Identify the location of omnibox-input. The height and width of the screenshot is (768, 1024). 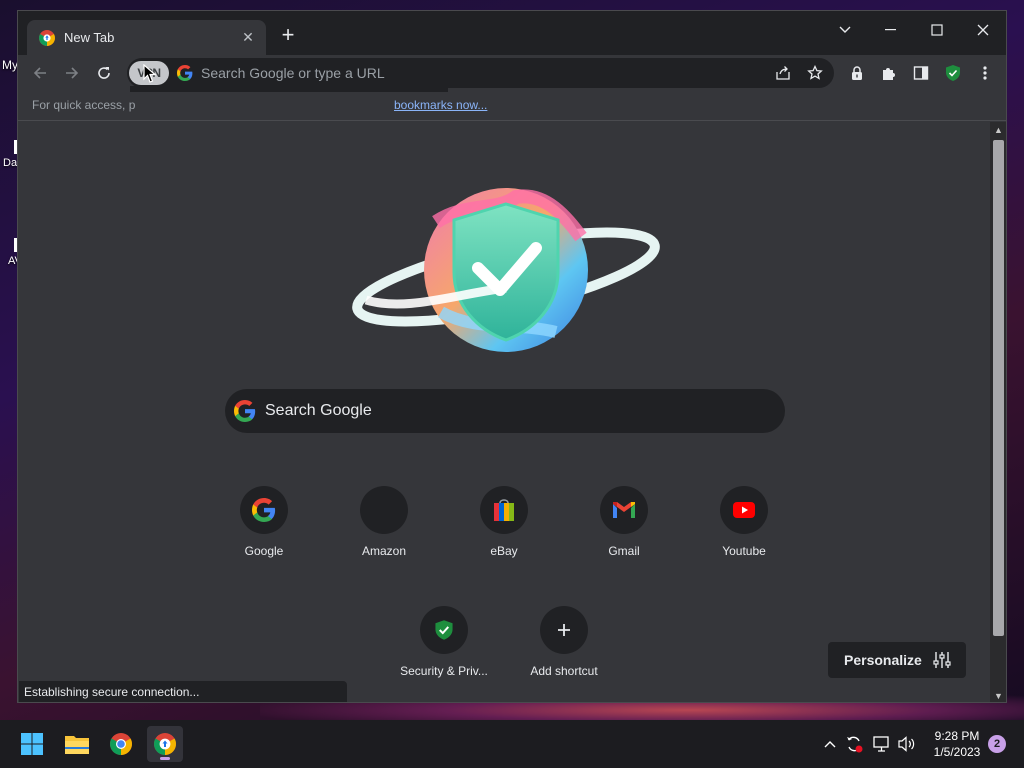
(461, 73).